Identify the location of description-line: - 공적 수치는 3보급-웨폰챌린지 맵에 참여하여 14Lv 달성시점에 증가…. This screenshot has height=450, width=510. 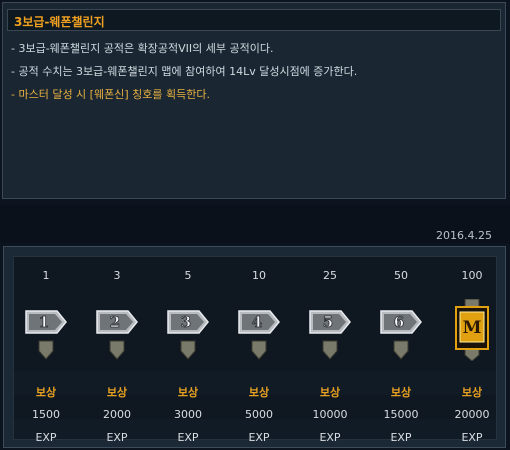
(184, 71).